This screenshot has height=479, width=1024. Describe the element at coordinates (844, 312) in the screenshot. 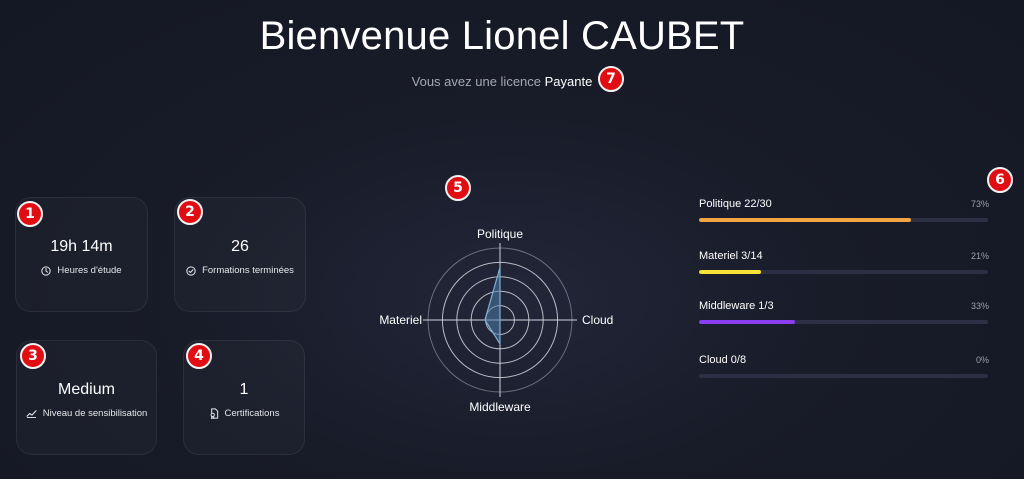

I see `progress-item-middleware: Middleware 1/3 33%` at that location.